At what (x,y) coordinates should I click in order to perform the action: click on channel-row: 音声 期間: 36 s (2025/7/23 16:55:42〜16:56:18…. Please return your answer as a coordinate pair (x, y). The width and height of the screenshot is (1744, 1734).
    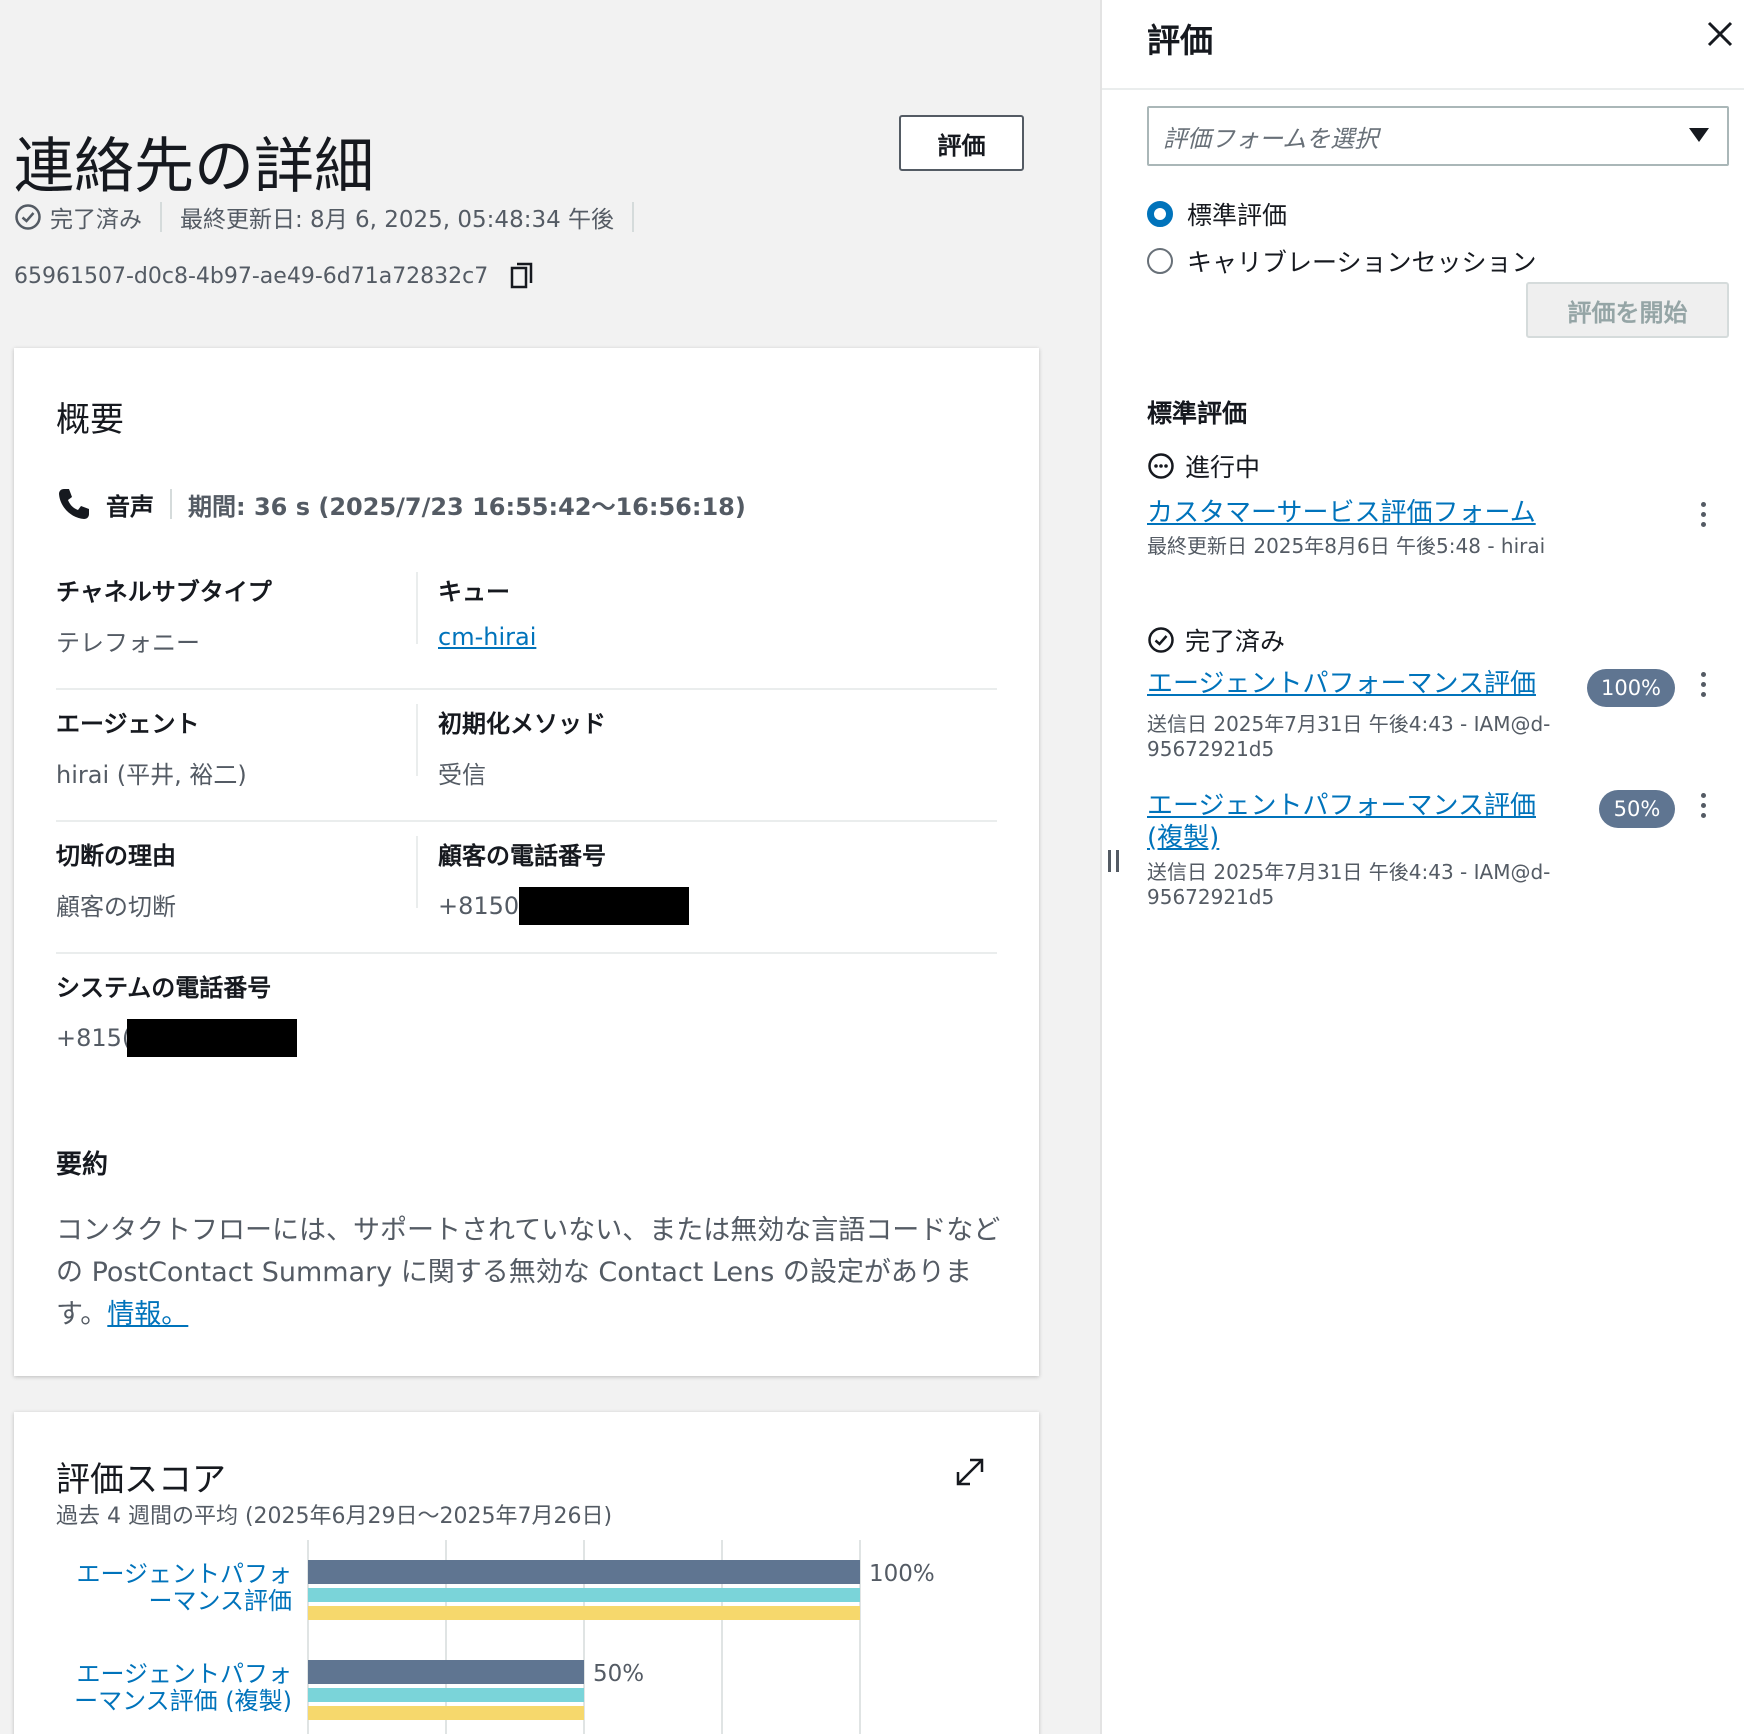
    Looking at the image, I should click on (401, 504).